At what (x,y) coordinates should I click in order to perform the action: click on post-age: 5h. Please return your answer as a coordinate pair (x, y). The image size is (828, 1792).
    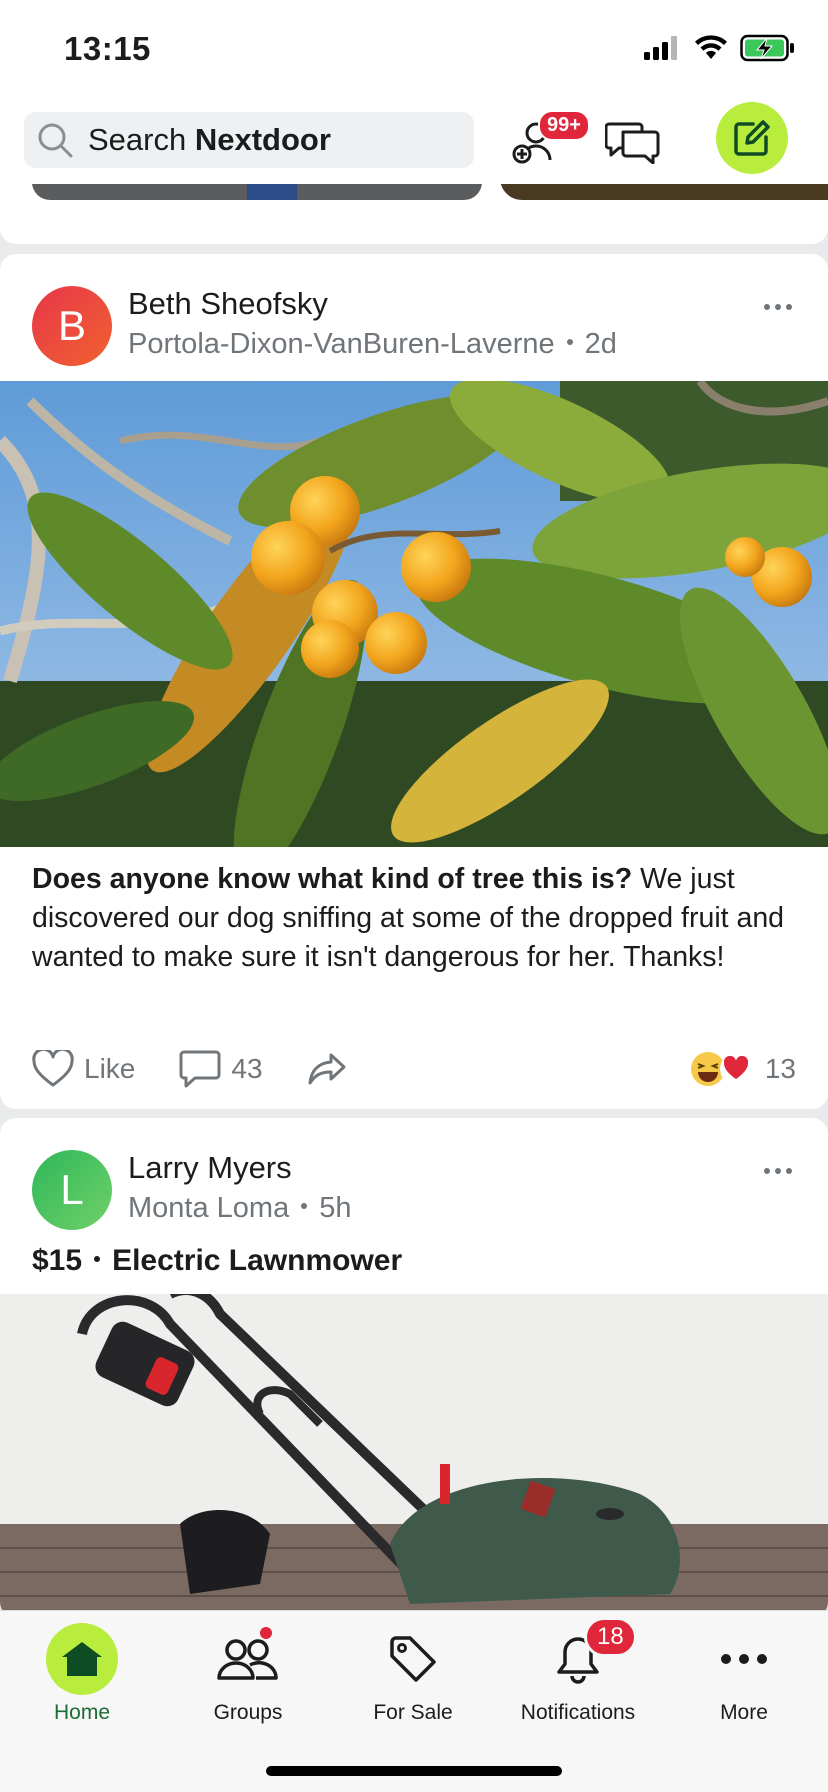
    Looking at the image, I should click on (335, 1208).